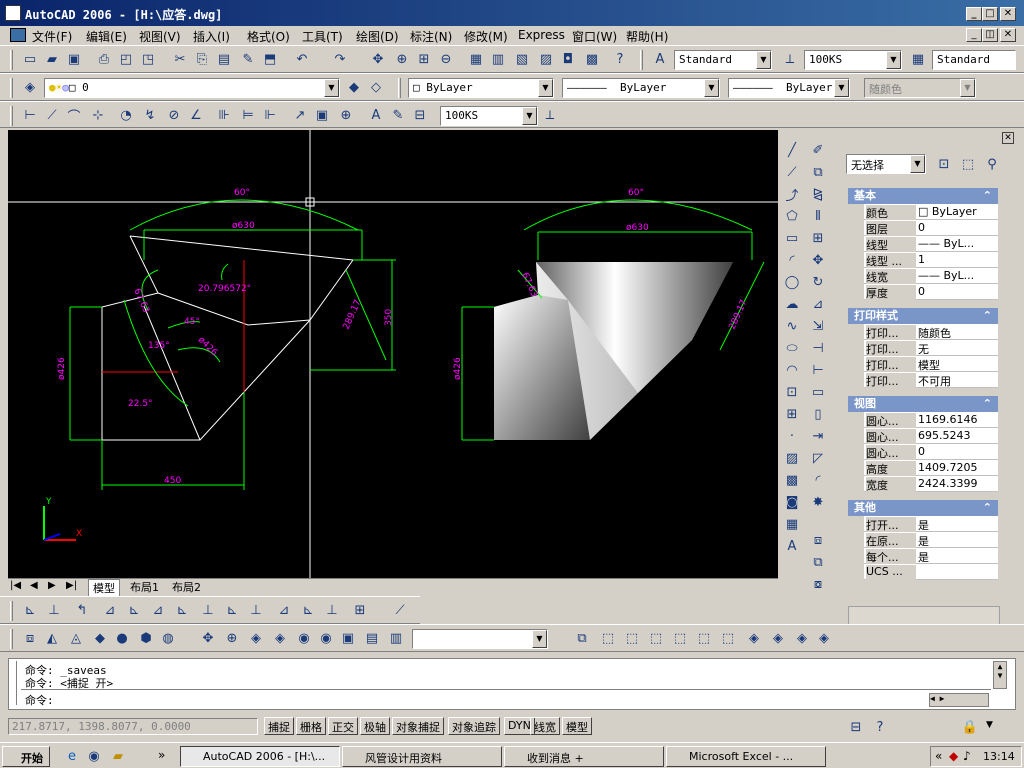 The height and width of the screenshot is (768, 1024). I want to click on break-point-icon: ▭, so click(818, 392).